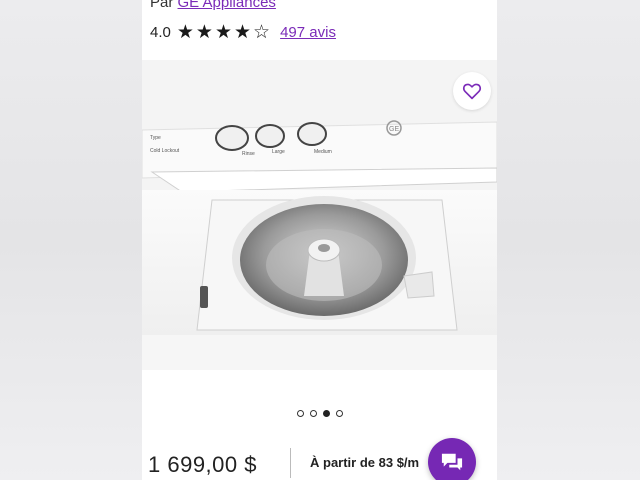 The width and height of the screenshot is (640, 480). I want to click on panel-label: Cold Lockout, so click(165, 151).